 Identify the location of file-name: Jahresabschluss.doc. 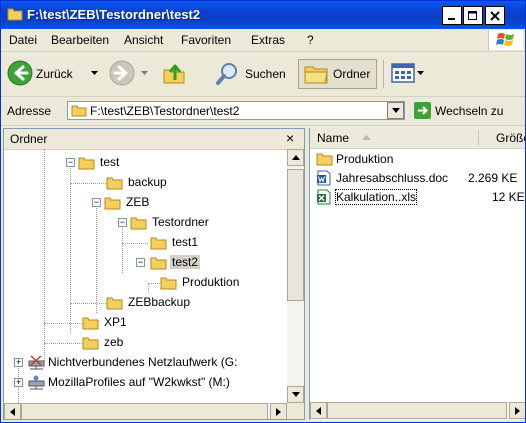
(392, 178).